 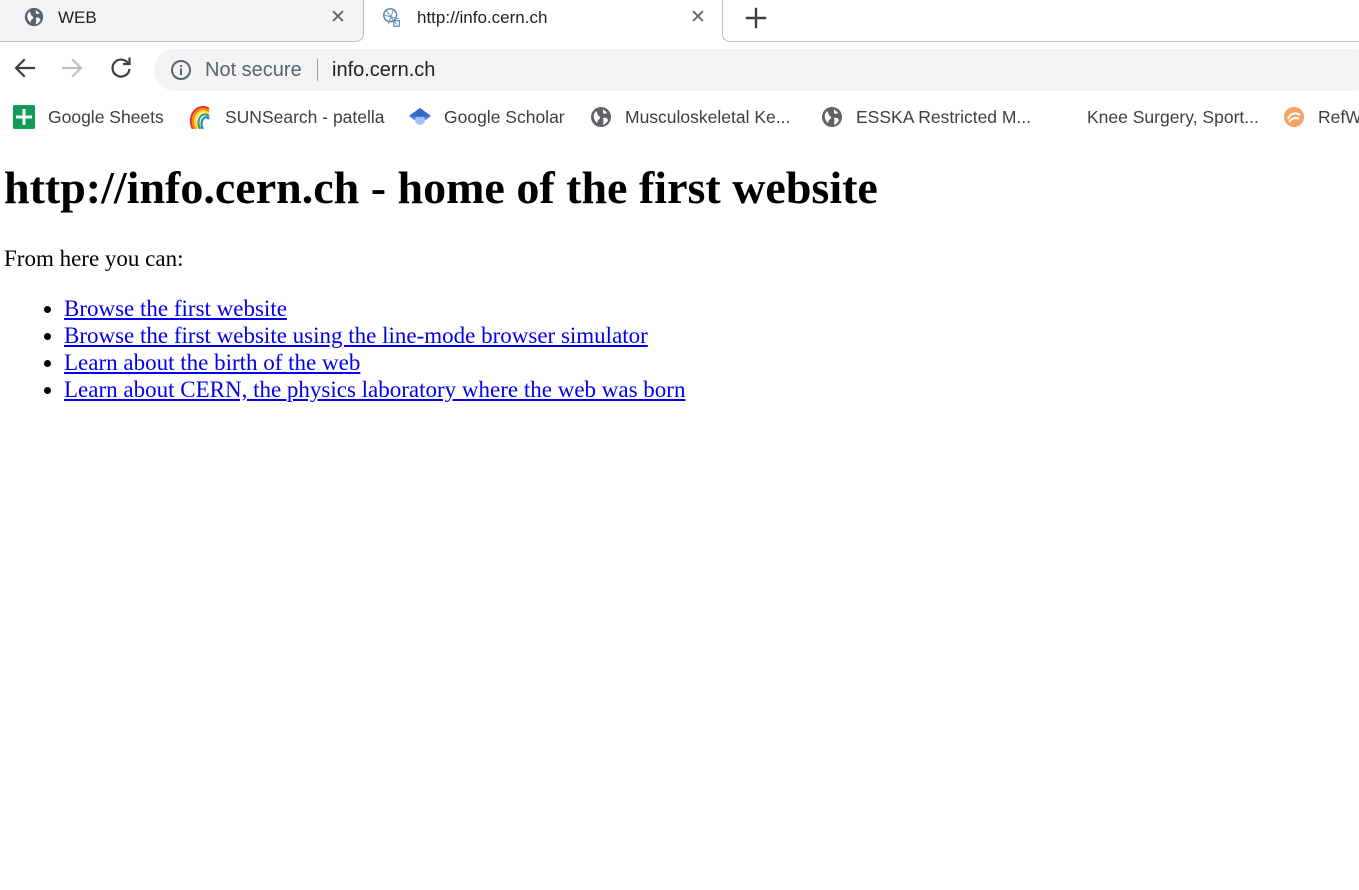 I want to click on link-browse-first-website: Browse the first website, so click(x=175, y=308).